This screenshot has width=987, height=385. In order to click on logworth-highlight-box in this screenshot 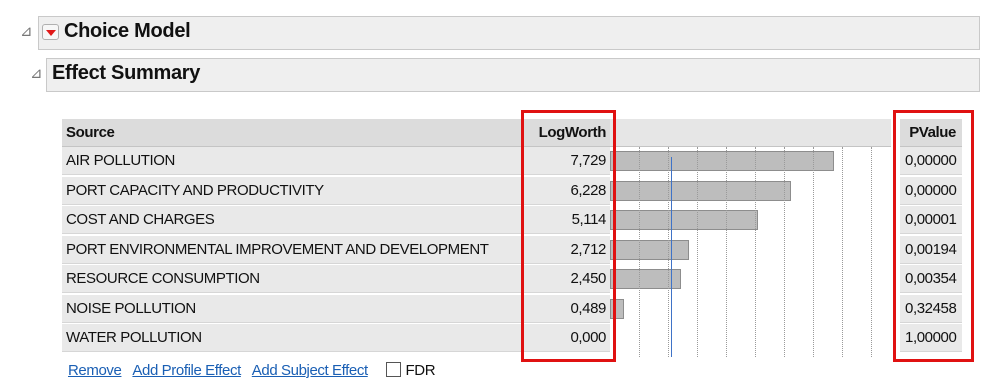, I will do `click(568, 236)`.